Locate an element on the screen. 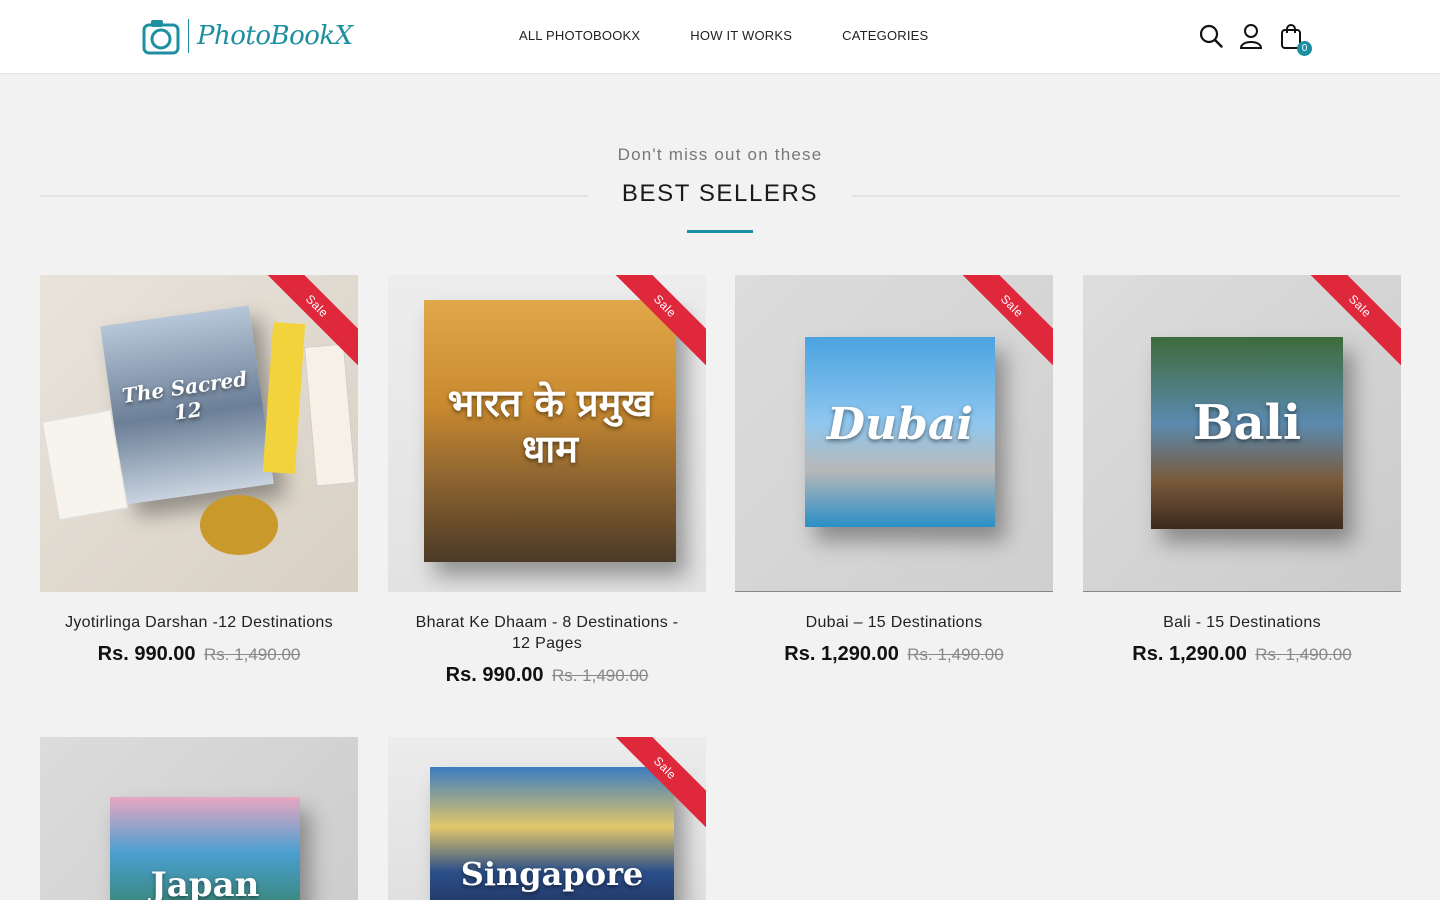 The height and width of the screenshot is (900, 1440). book-cover: Bali is located at coordinates (1247, 433).